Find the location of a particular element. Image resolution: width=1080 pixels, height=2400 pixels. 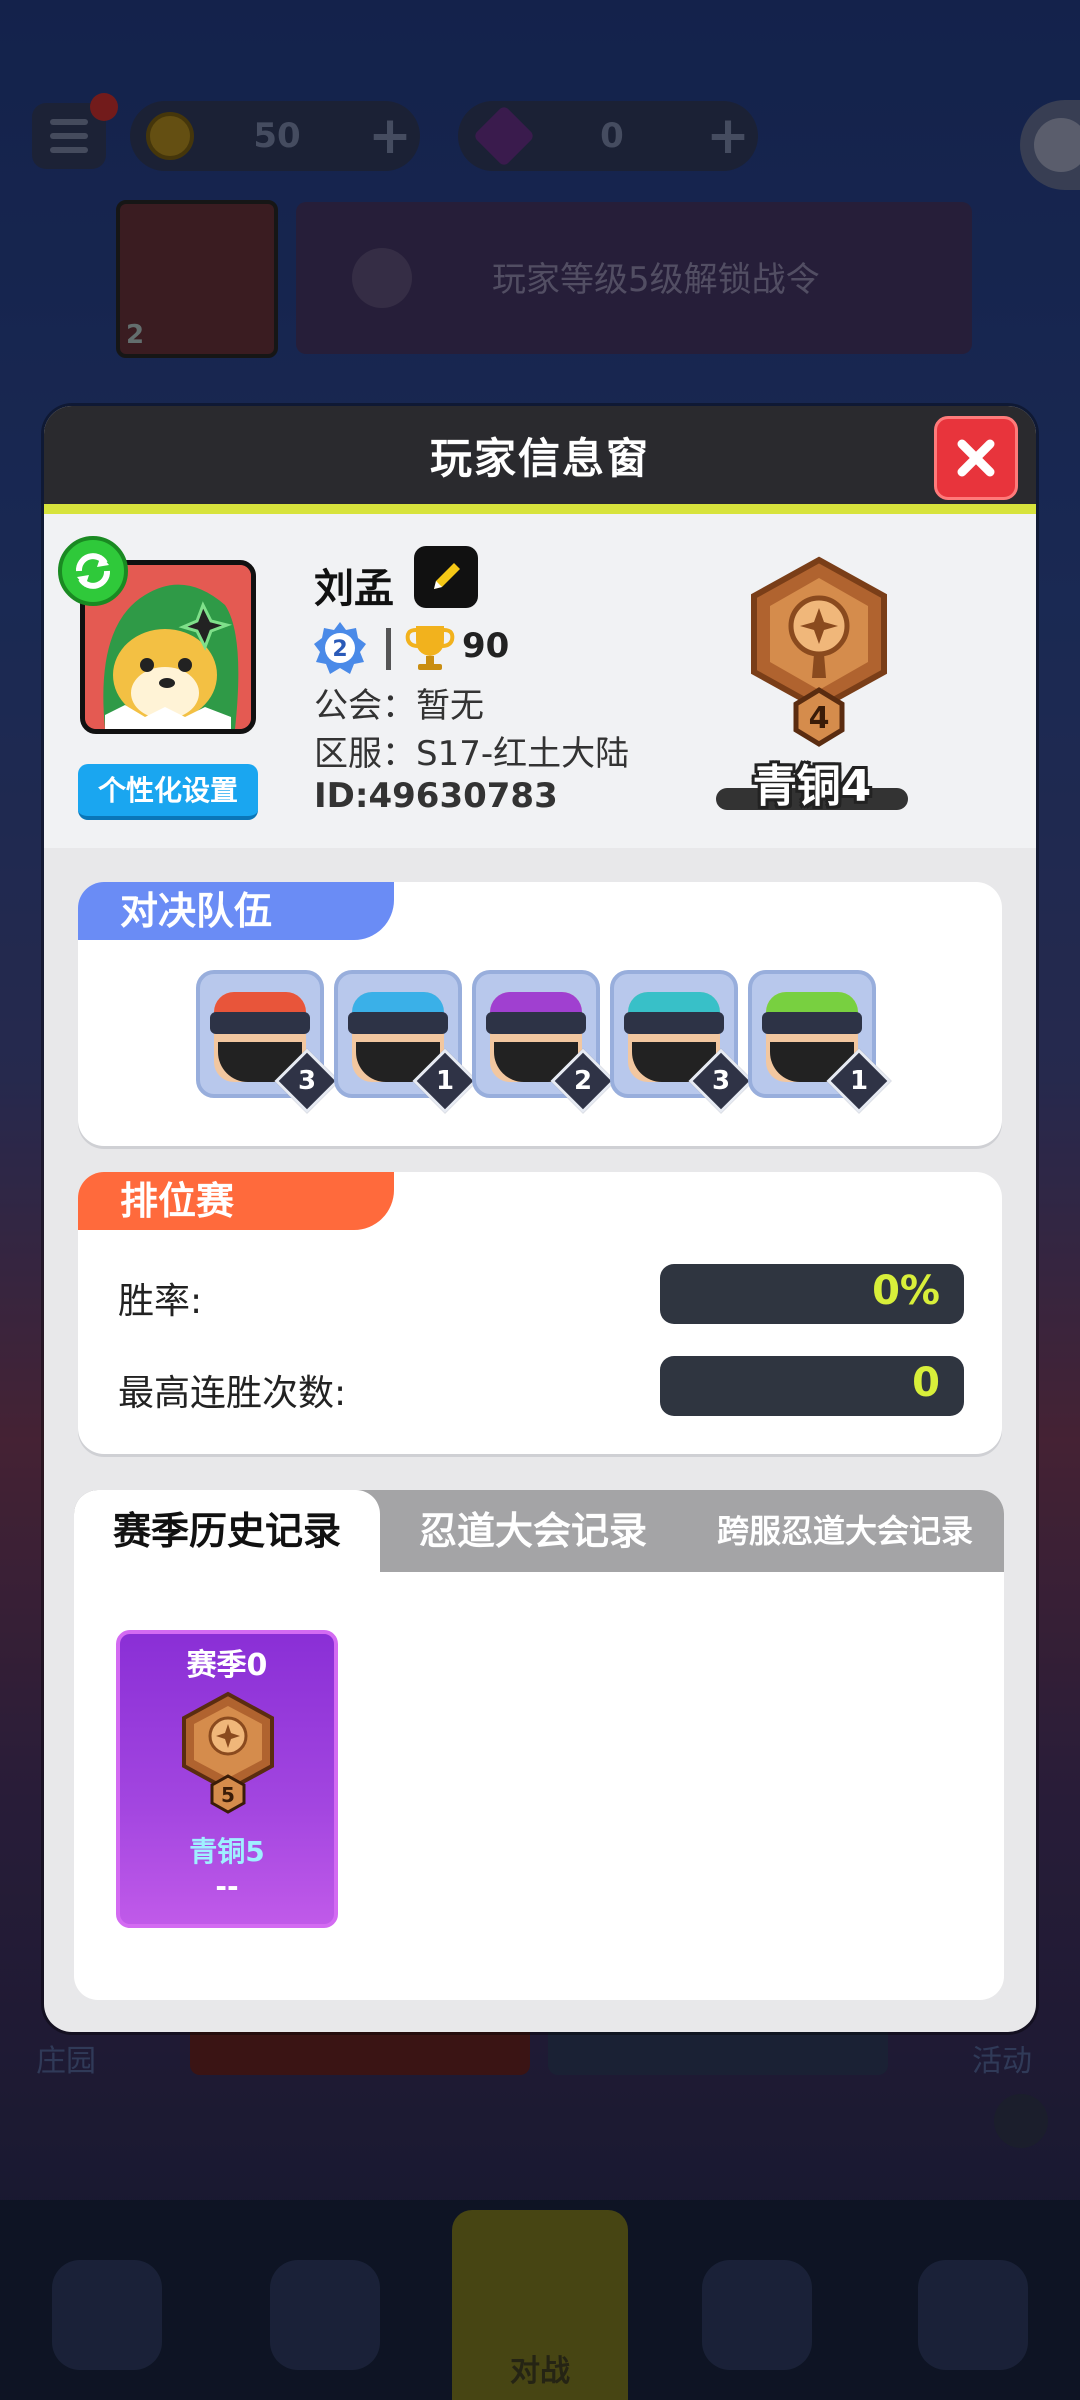

win-rate-bar: 0% is located at coordinates (812, 1294).